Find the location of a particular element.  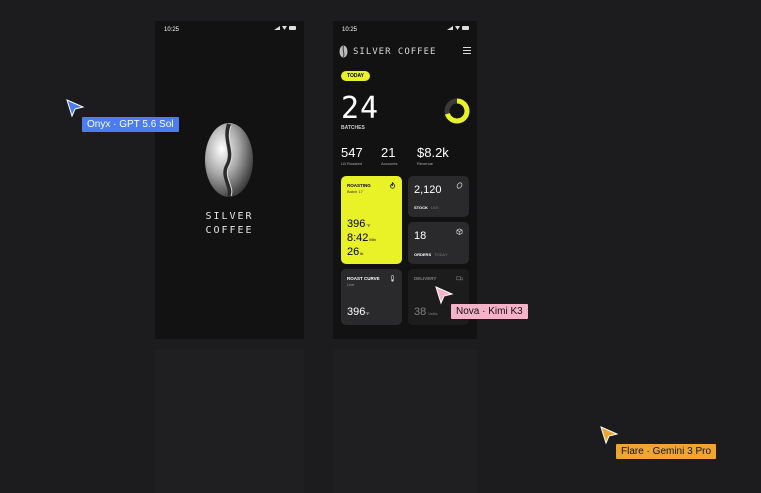

roasting-title: ROASTING is located at coordinates (359, 185).